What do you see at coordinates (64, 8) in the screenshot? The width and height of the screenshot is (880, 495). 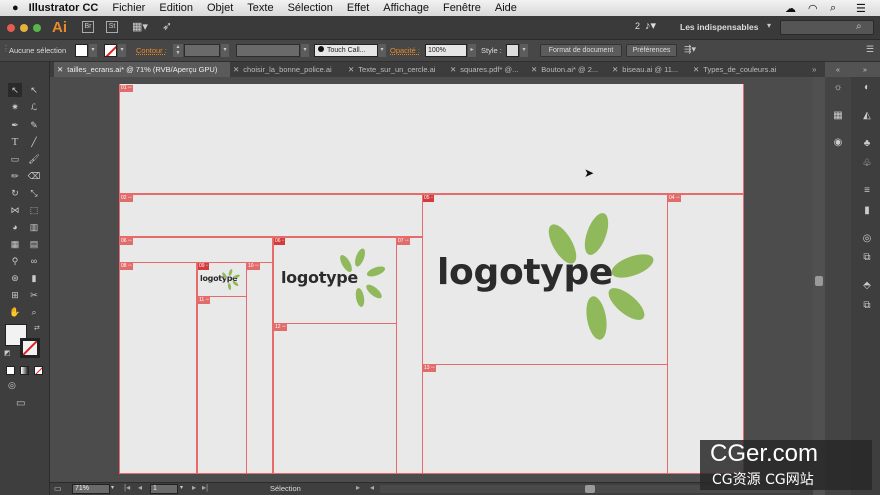 I see `app-menu: Illustrator CC` at bounding box center [64, 8].